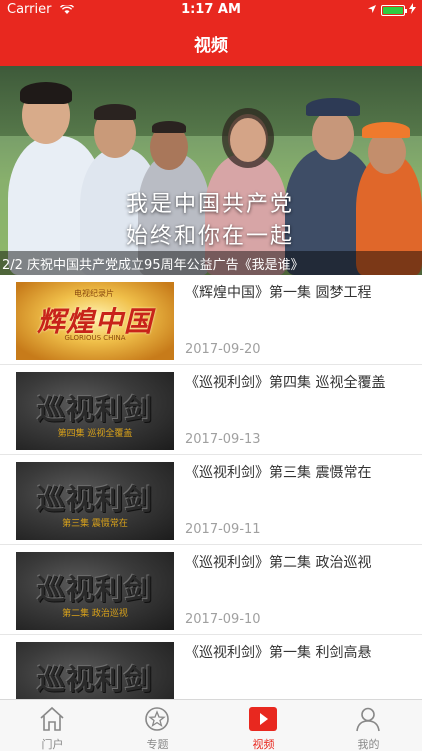  What do you see at coordinates (223, 349) in the screenshot?
I see `video-date: 2017-09-20` at bounding box center [223, 349].